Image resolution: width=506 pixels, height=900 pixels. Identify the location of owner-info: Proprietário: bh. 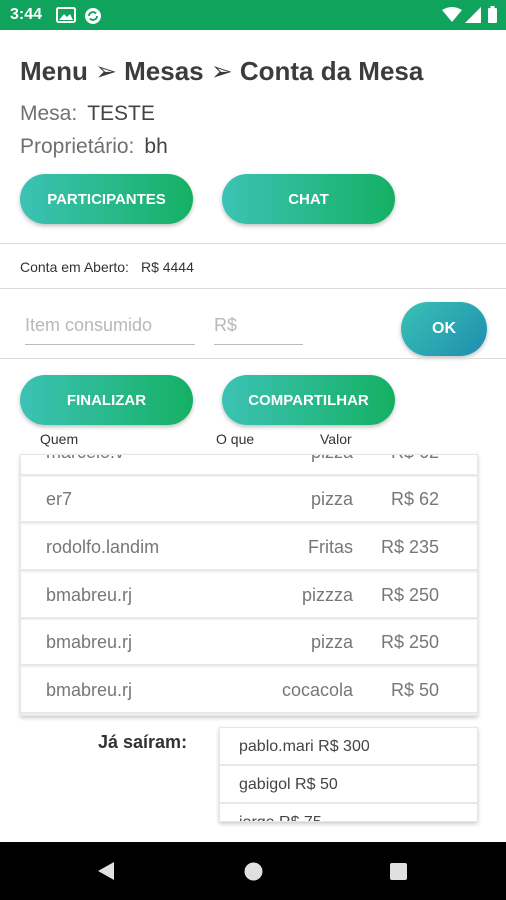
(94, 147).